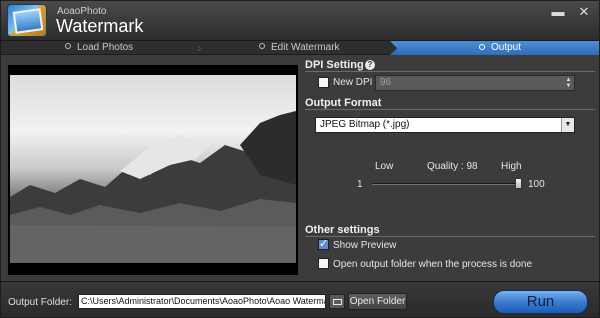 The height and width of the screenshot is (318, 600). What do you see at coordinates (558, 13) in the screenshot?
I see `minimize-button: ▬` at bounding box center [558, 13].